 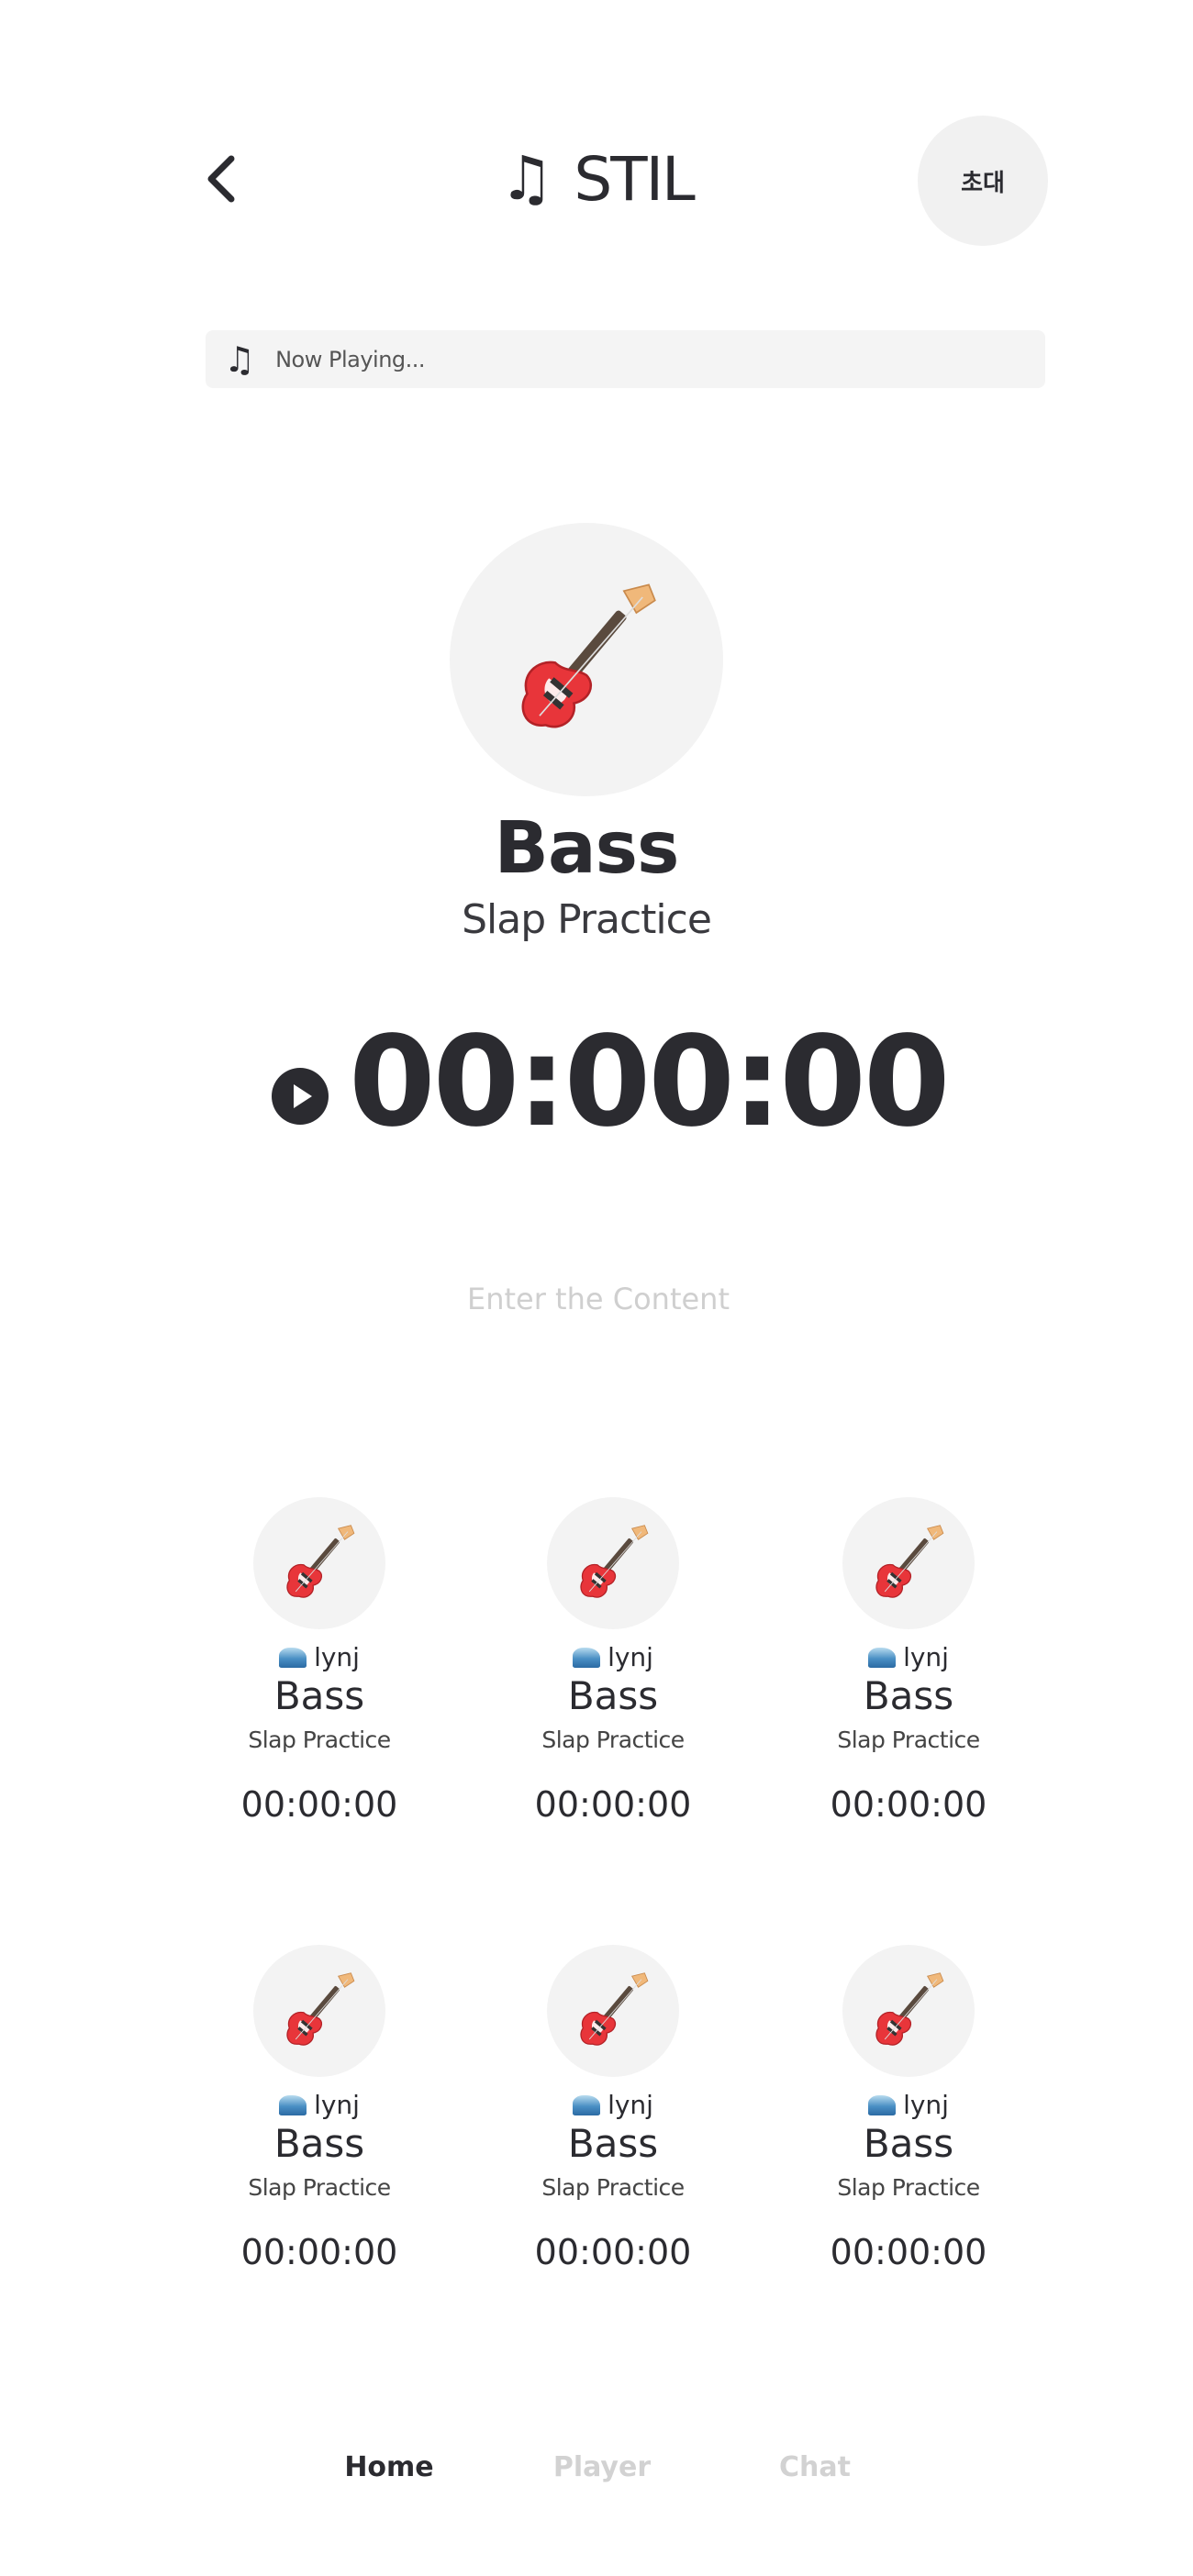 What do you see at coordinates (634, 179) in the screenshot?
I see `app-title-text: STIL` at bounding box center [634, 179].